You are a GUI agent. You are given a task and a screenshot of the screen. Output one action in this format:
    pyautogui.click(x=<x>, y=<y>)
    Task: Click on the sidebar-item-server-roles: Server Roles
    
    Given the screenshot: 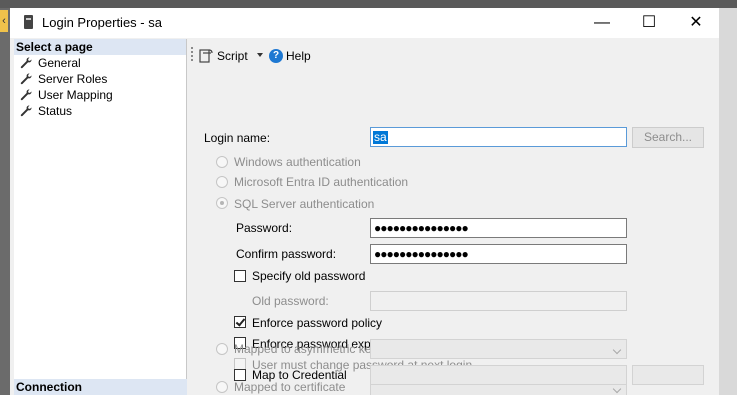 What is the action you would take?
    pyautogui.click(x=100, y=79)
    